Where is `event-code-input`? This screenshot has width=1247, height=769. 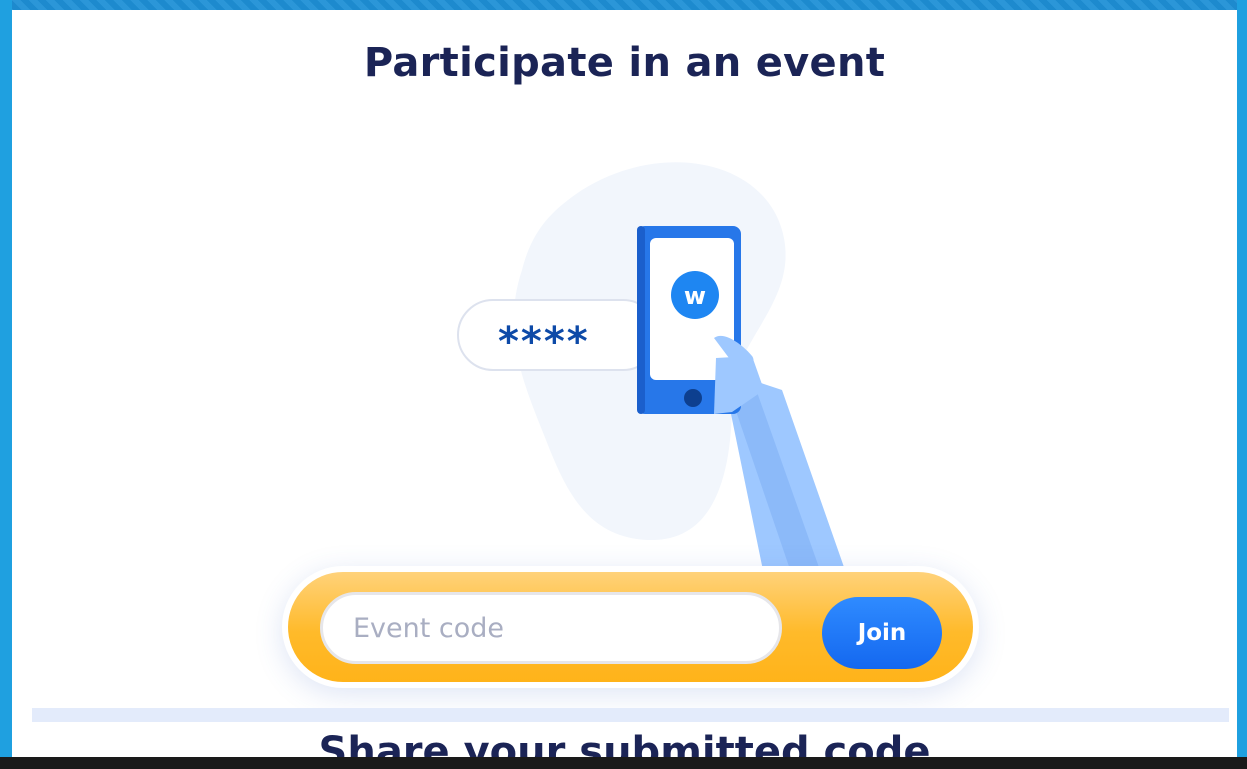
event-code-input is located at coordinates (551, 628).